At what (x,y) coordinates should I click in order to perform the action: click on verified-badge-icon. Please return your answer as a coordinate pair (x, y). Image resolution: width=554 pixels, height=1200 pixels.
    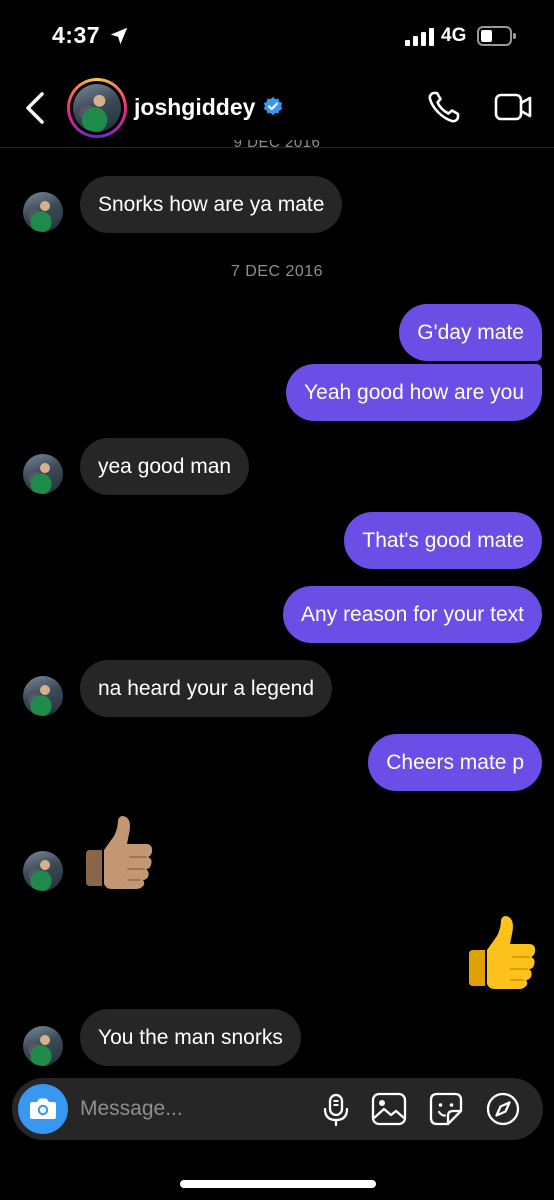
    Looking at the image, I should click on (273, 106).